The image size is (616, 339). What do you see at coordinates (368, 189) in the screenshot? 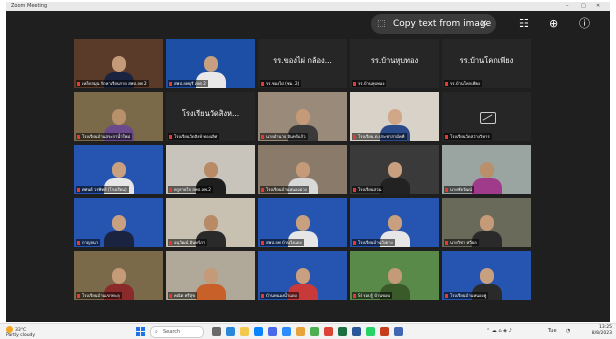
I see `participant-name-label: โรงเรียนสวน` at bounding box center [368, 189].